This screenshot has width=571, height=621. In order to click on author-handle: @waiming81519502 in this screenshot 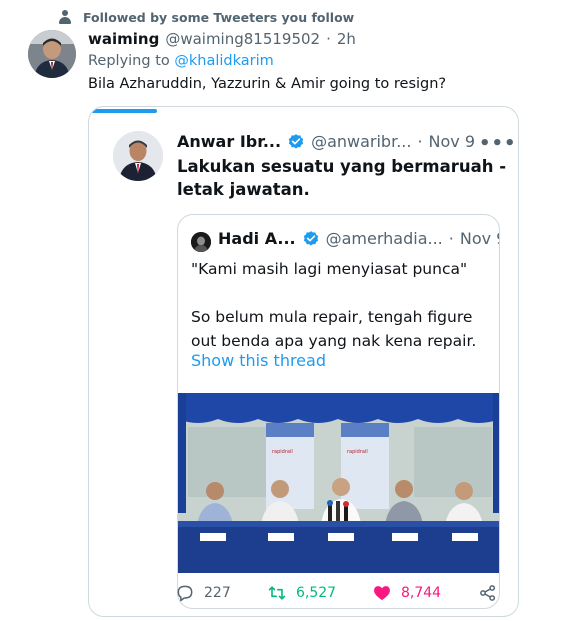, I will do `click(242, 39)`.